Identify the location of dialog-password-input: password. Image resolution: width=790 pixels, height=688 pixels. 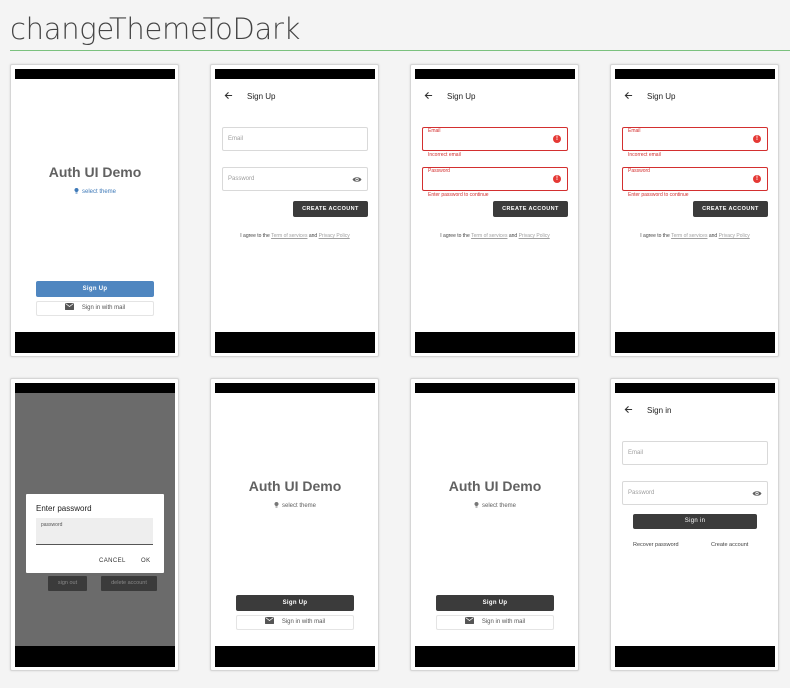
(94, 531).